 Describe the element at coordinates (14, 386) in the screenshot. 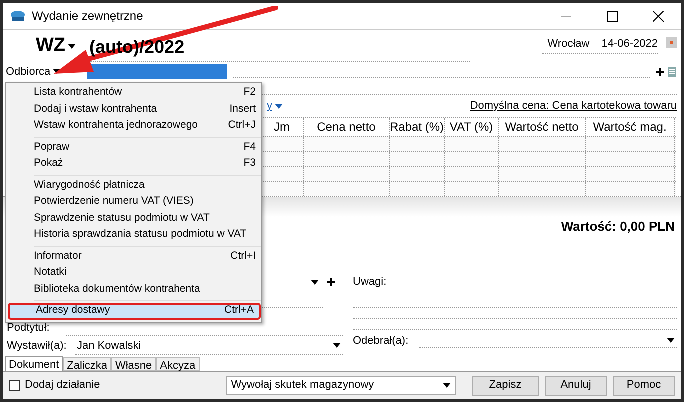

I see `checkbox` at that location.